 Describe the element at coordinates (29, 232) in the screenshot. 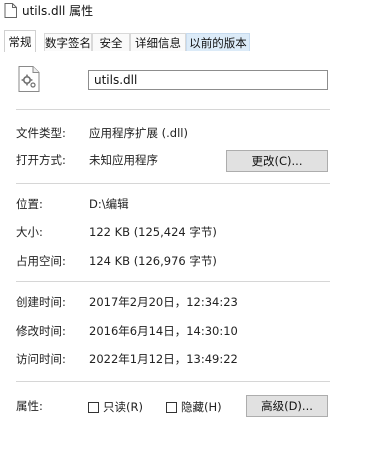

I see `size-label: 大小:` at that location.